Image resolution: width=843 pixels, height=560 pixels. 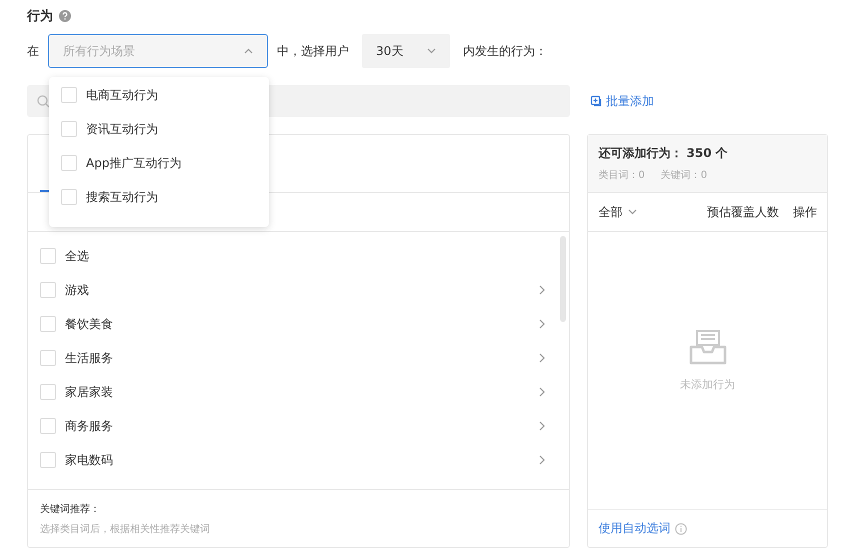 What do you see at coordinates (297, 358) in the screenshot?
I see `category-label: 生活服务` at bounding box center [297, 358].